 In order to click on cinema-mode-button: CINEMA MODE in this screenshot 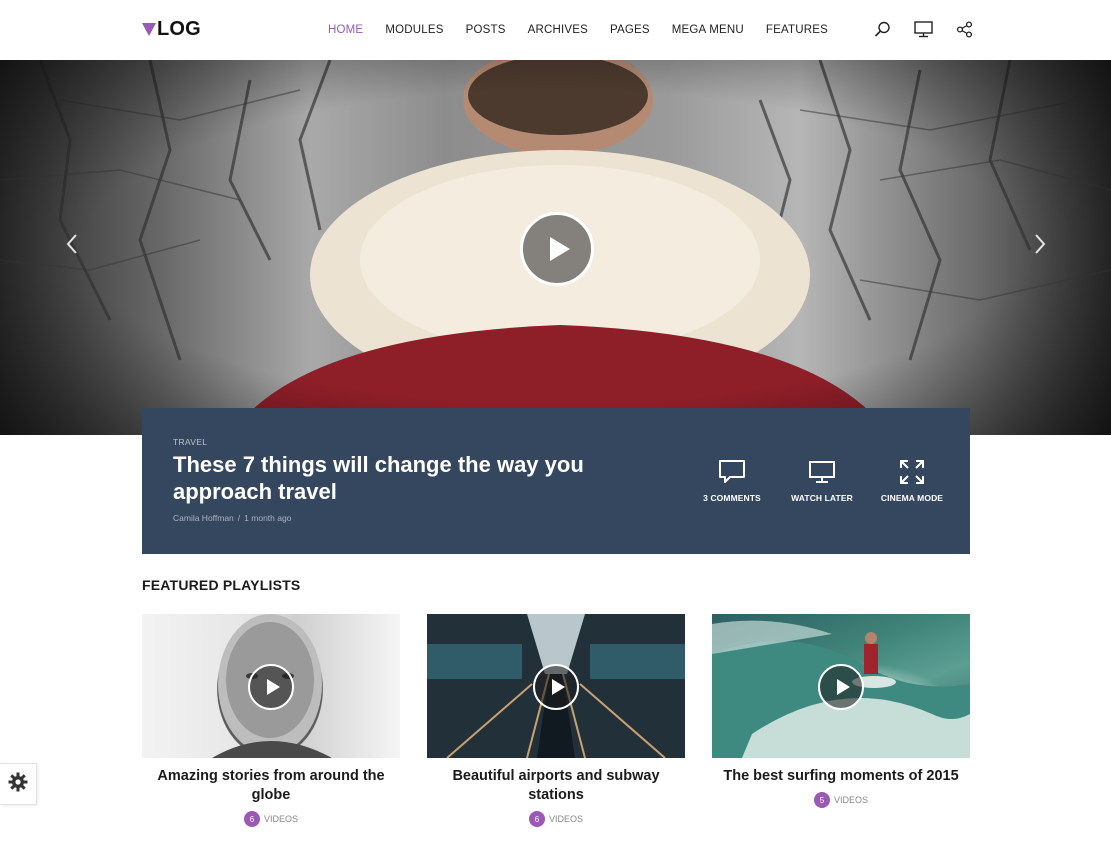, I will do `click(912, 480)`.